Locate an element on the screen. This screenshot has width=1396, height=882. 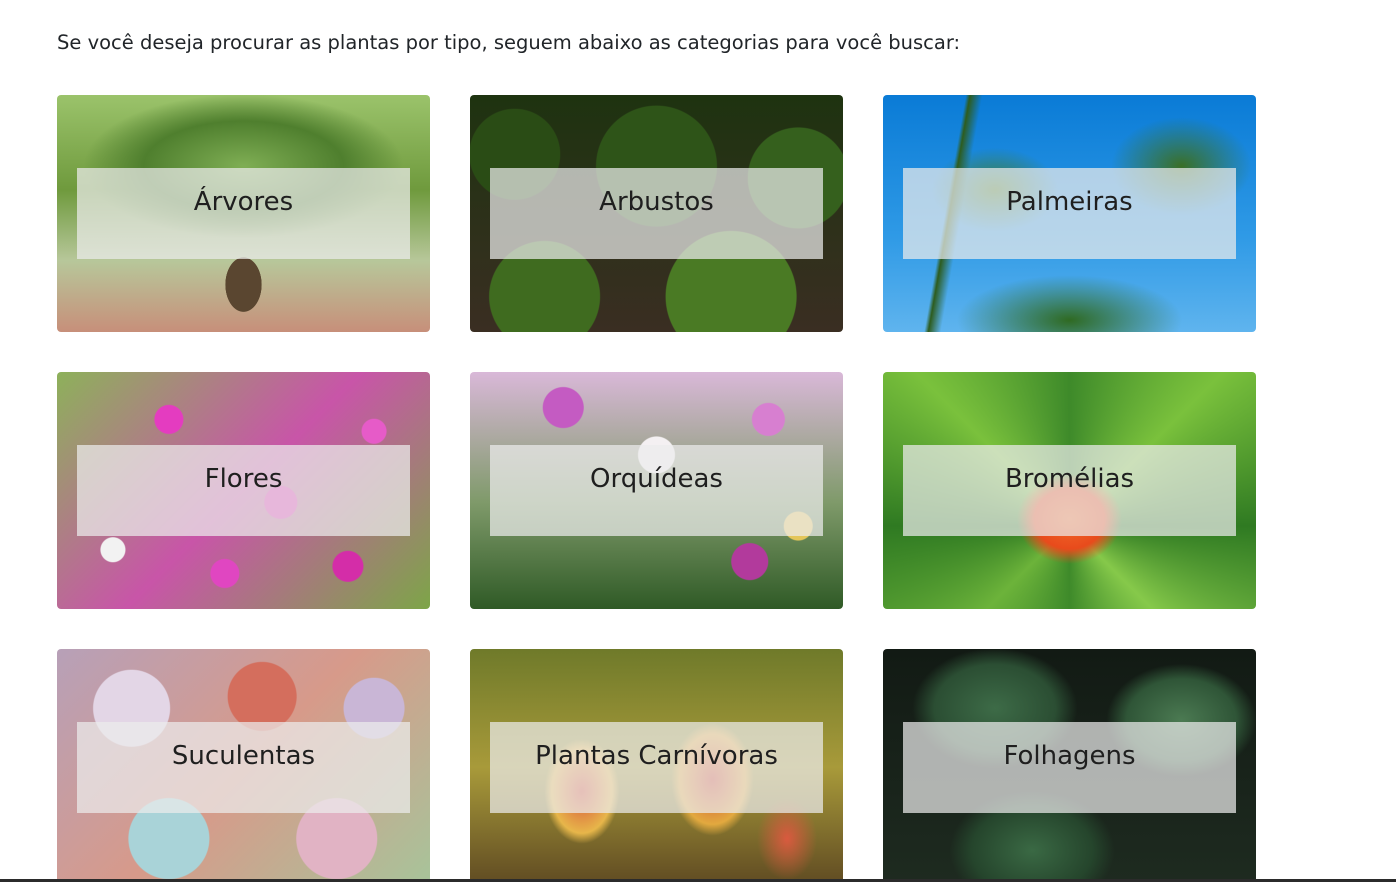
category-label: Palmeiras is located at coordinates (1069, 202).